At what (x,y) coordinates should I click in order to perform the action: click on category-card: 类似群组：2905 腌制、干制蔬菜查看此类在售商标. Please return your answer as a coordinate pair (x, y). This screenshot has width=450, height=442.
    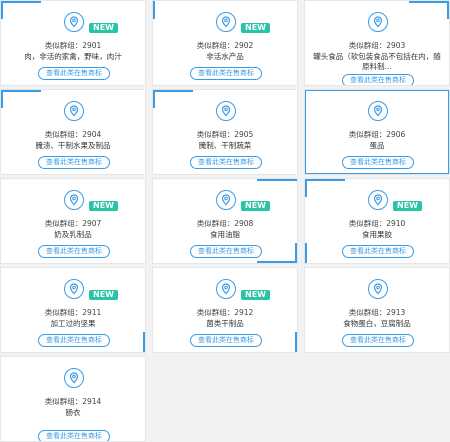
    Looking at the image, I should click on (225, 132).